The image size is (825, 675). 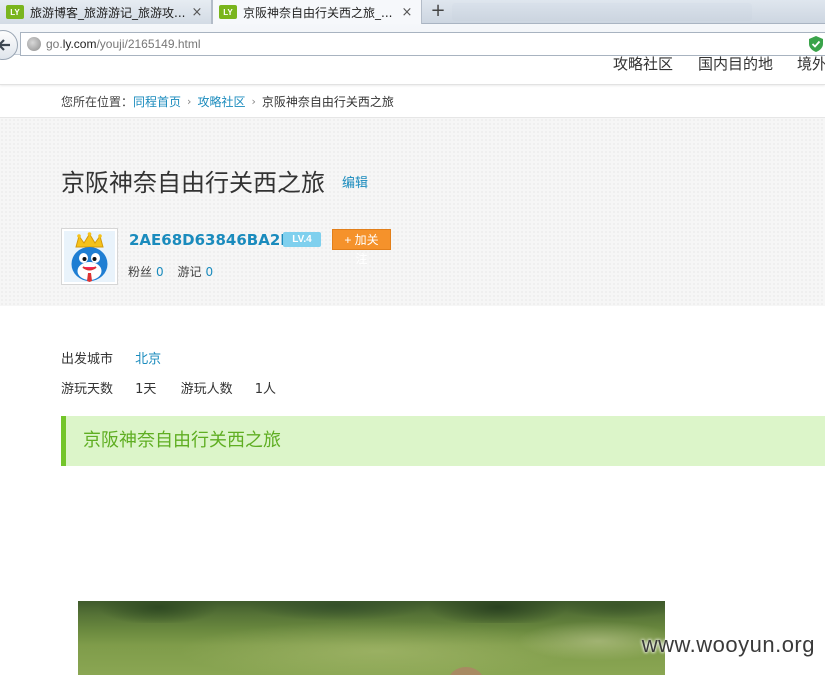 I want to click on author-stats: 粉丝 0 游记 0, so click(x=175, y=271).